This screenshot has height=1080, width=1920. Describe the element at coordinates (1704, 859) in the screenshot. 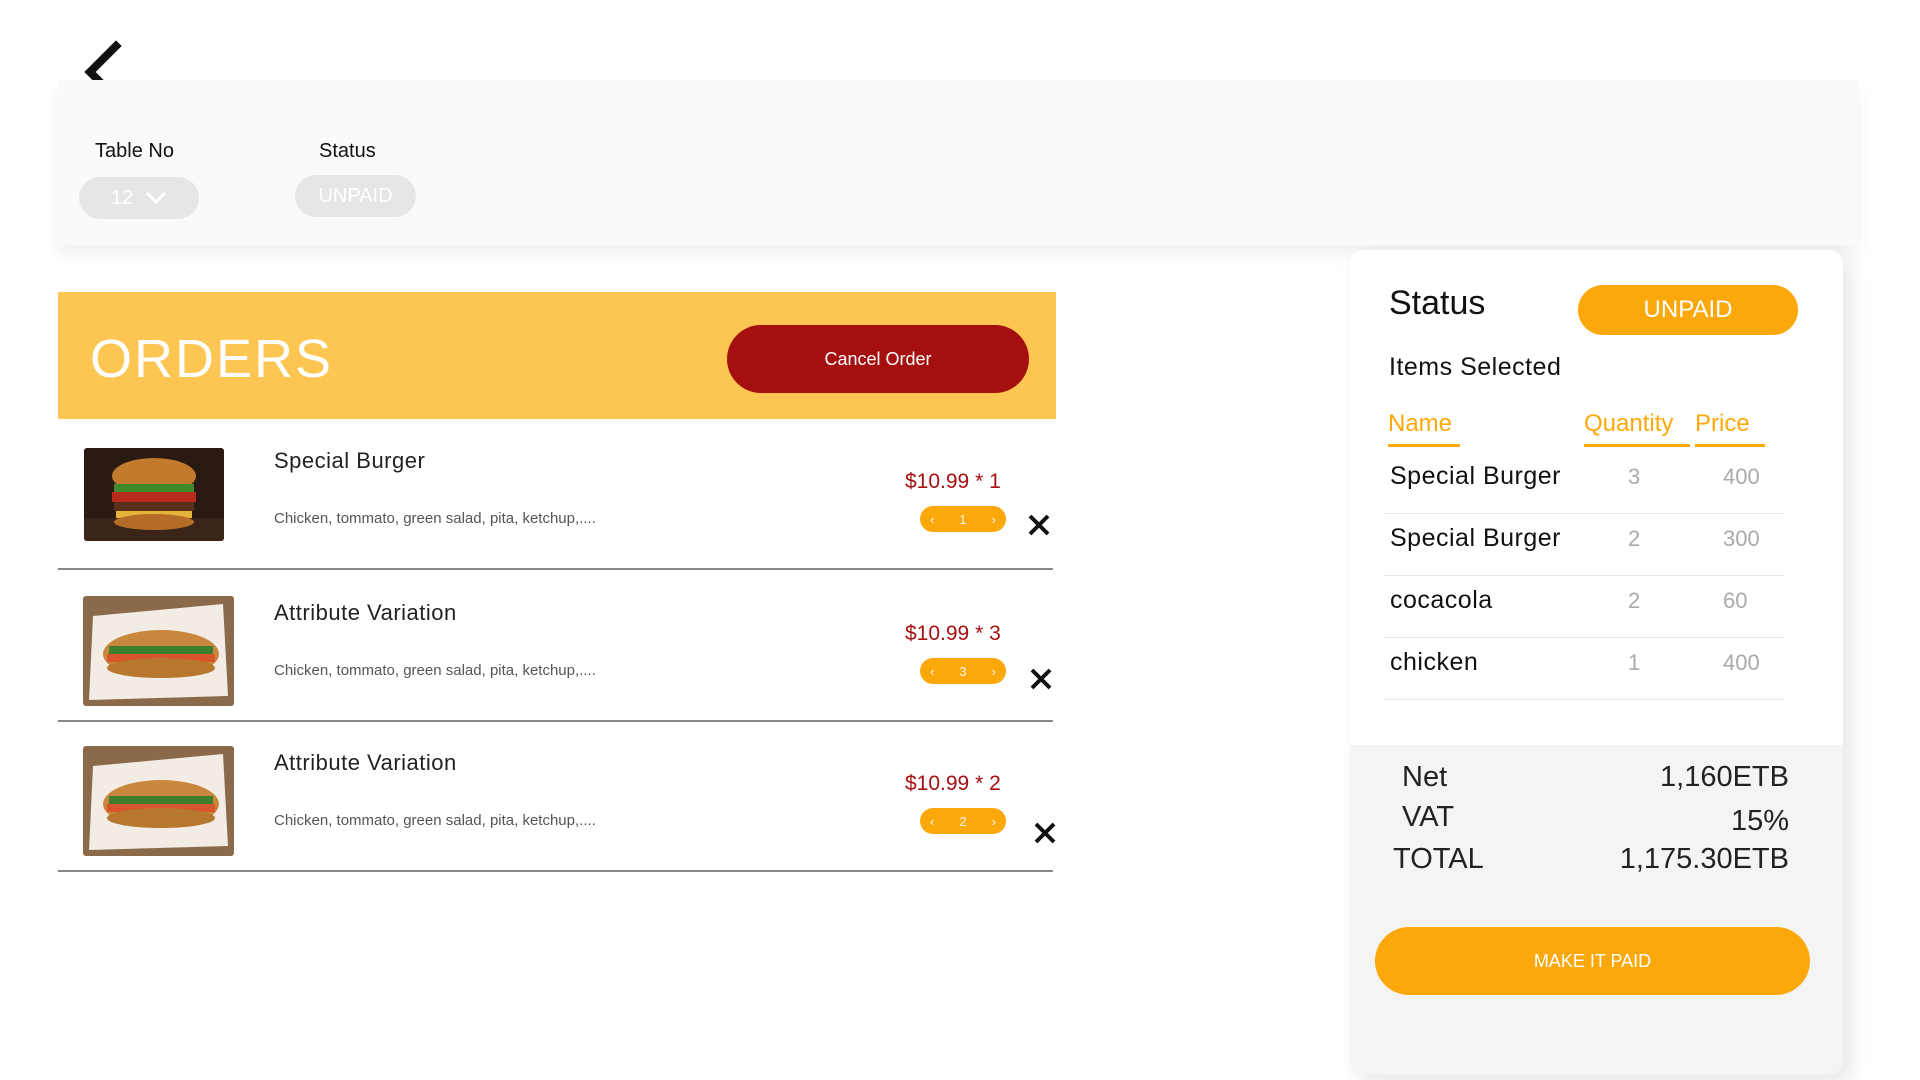

I see `total-value: 1,175.30ETB` at that location.